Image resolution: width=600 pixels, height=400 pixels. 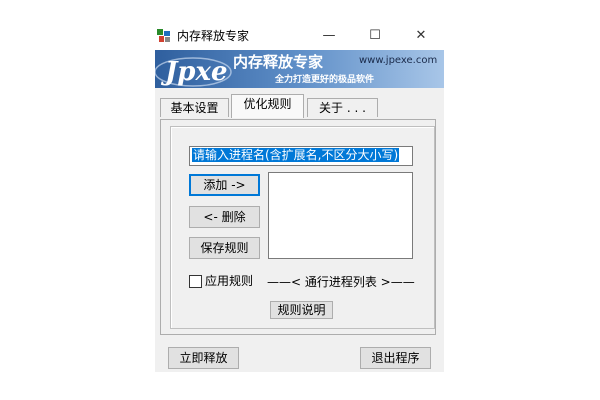 I want to click on exit-button: 退出程序, so click(x=395, y=358).